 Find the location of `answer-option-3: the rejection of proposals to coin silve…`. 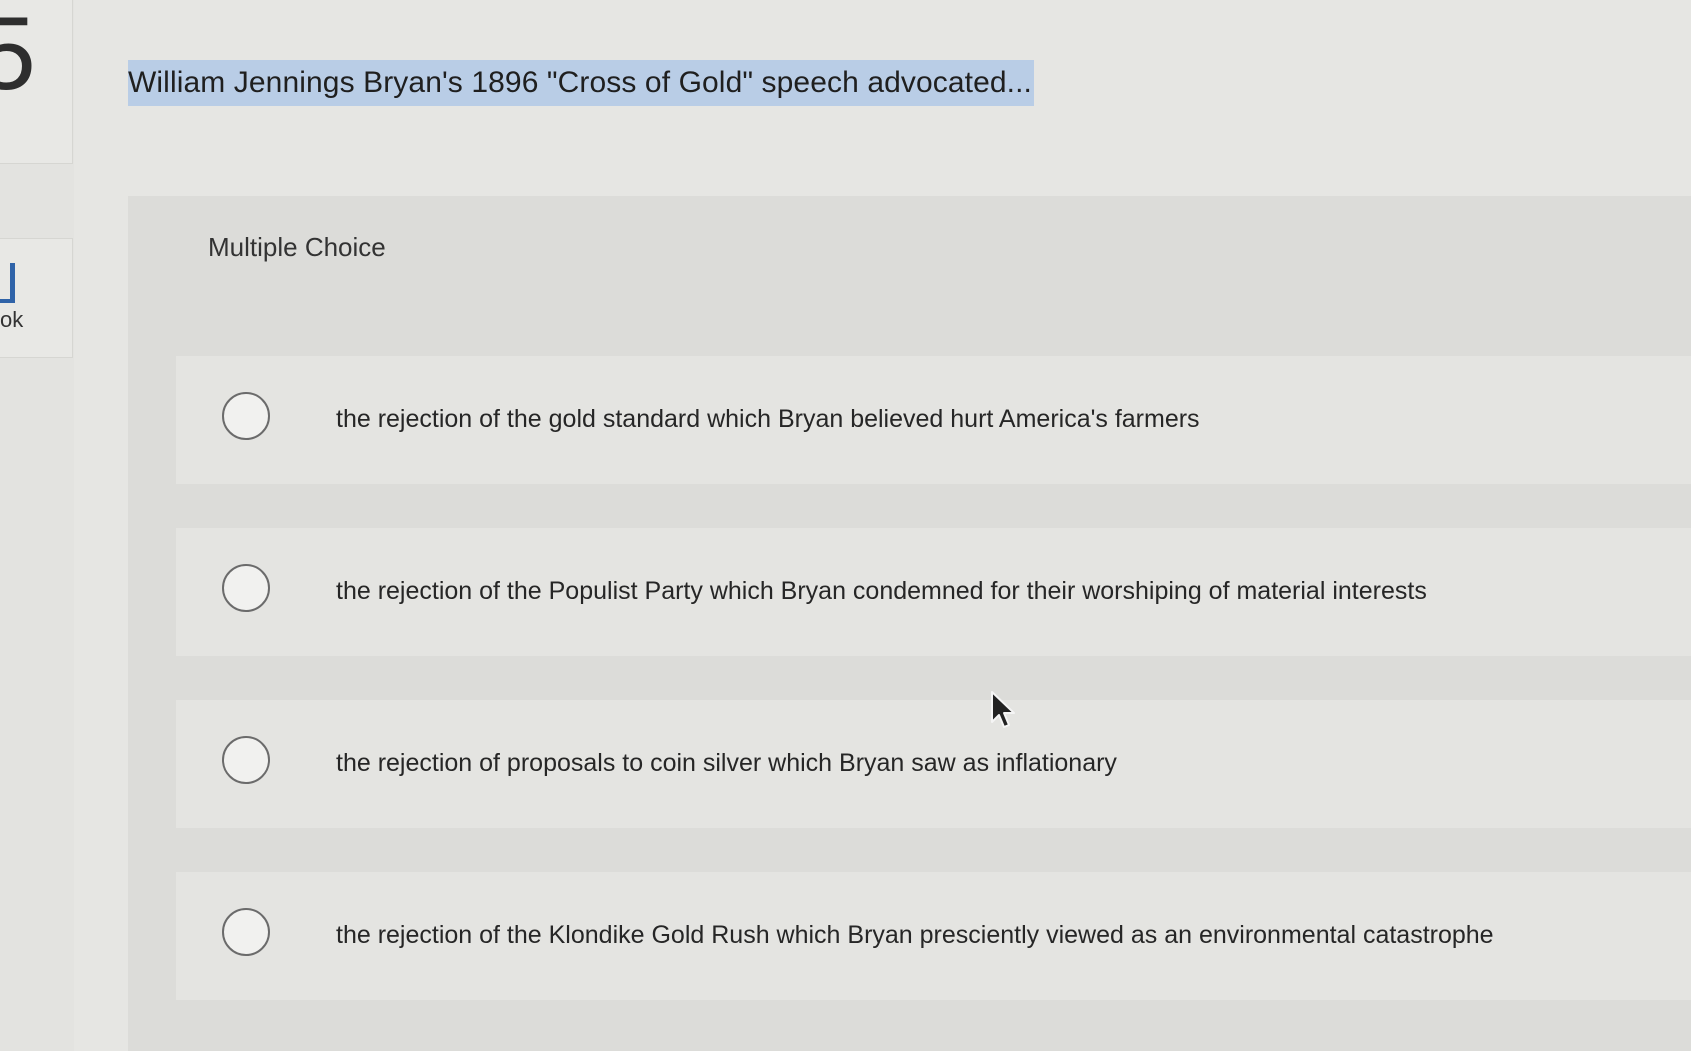

answer-option-3: the rejection of proposals to coin silve… is located at coordinates (933, 764).